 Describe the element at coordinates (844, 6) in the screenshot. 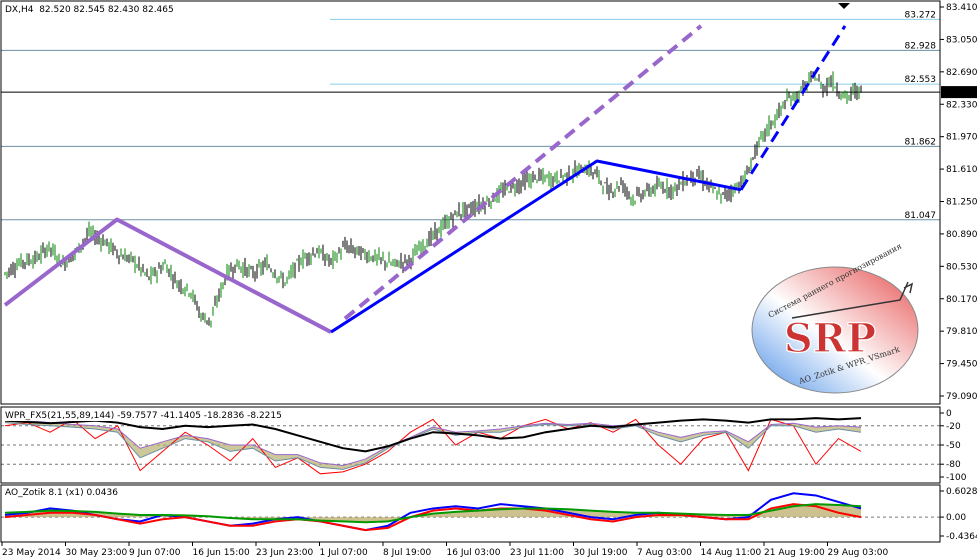

I see `shift-marker-icon` at that location.